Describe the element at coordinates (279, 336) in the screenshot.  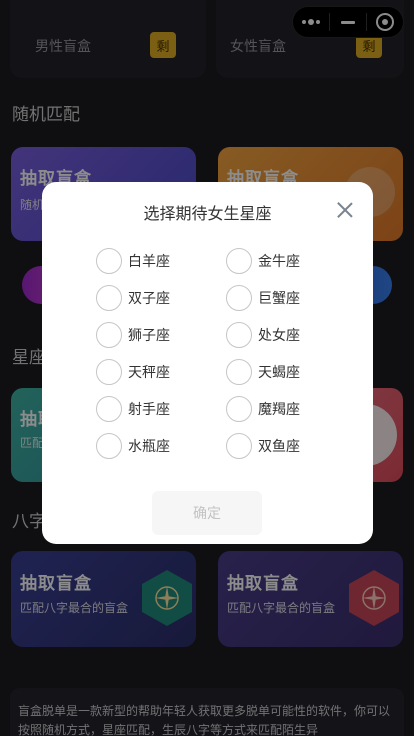
I see `option-label: 处女座` at that location.